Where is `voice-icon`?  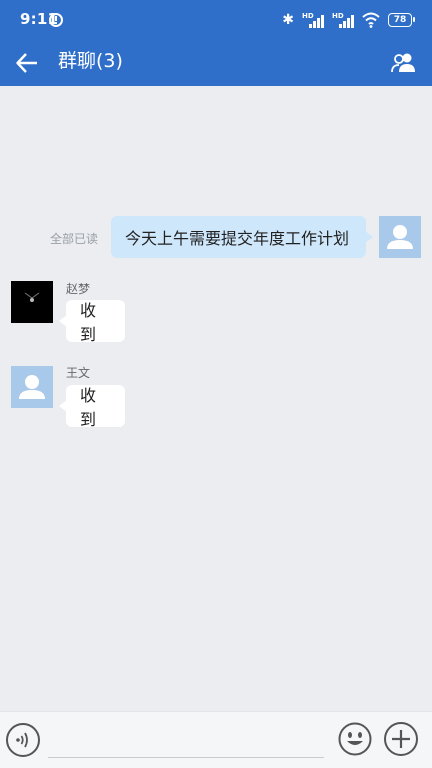 voice-icon is located at coordinates (23, 740).